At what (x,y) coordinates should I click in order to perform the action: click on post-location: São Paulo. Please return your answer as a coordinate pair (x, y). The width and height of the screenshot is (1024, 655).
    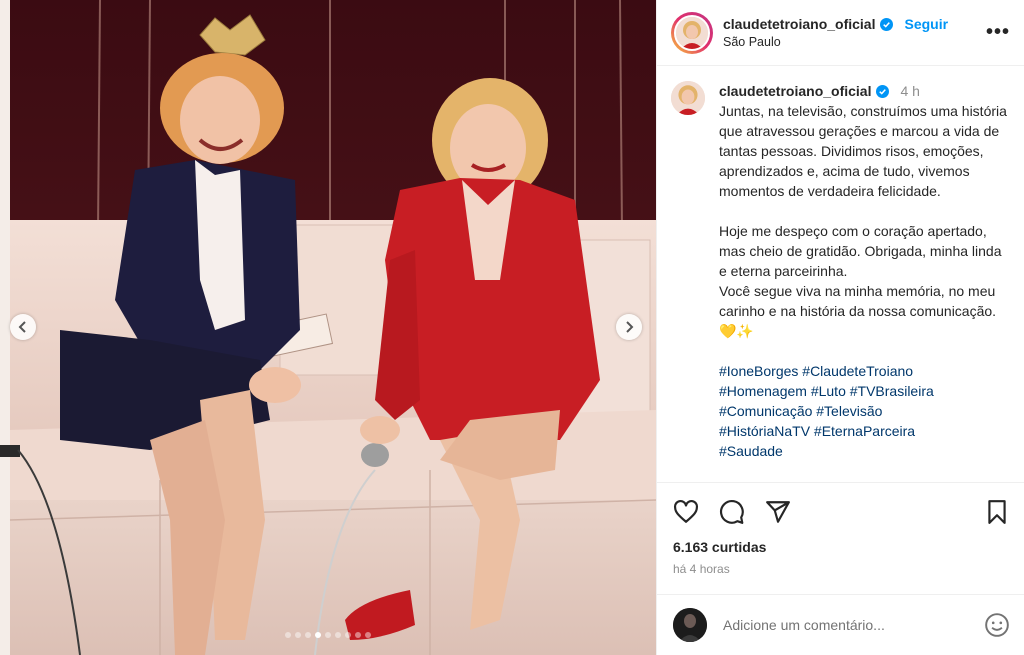
    Looking at the image, I should click on (848, 42).